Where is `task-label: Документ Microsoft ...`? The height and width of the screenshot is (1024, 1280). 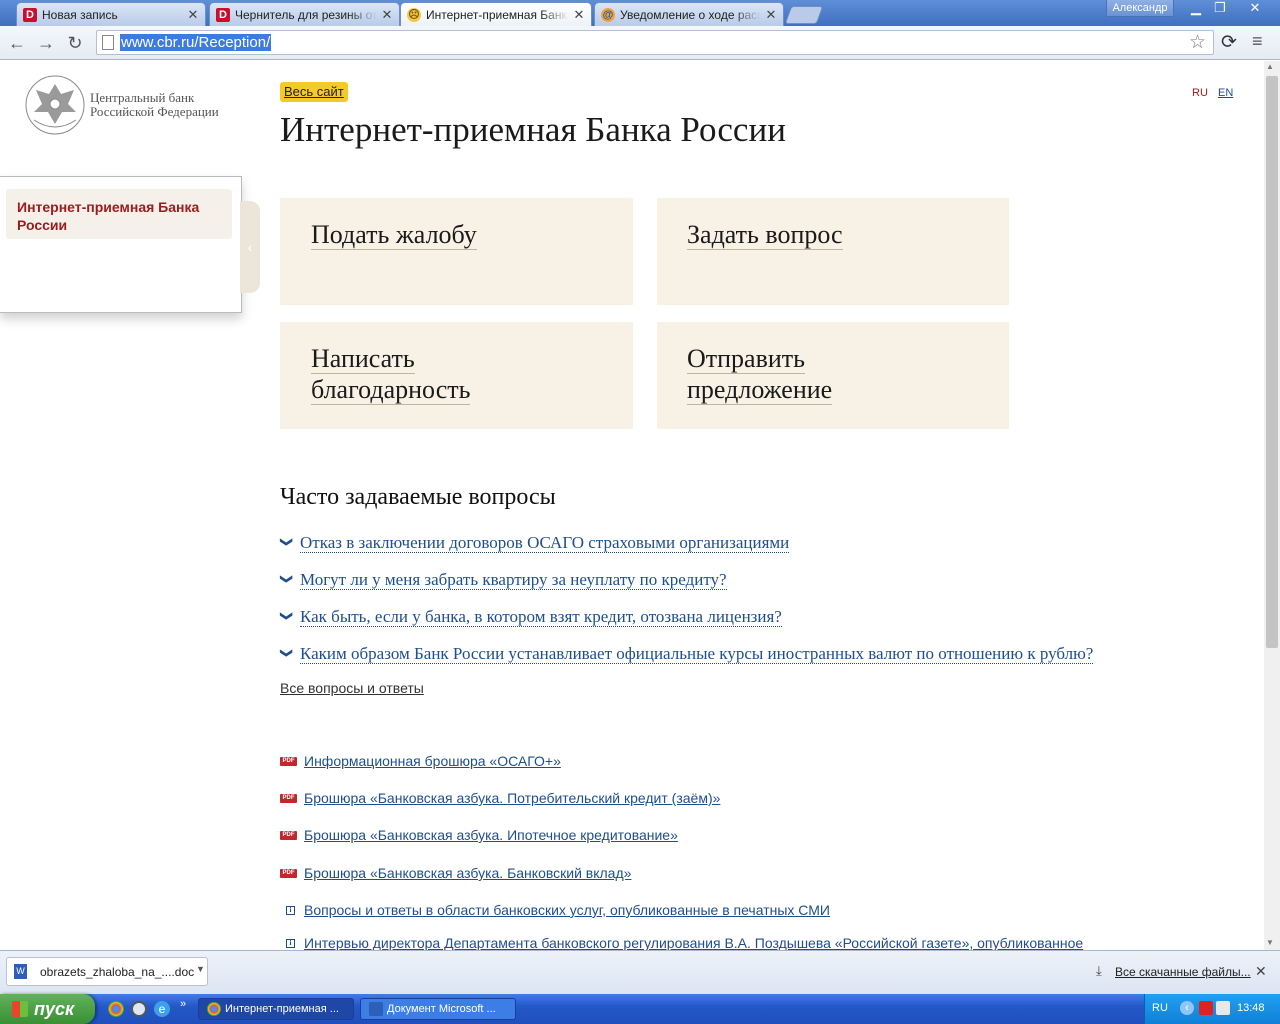
task-label: Документ Microsoft ... is located at coordinates (441, 1009).